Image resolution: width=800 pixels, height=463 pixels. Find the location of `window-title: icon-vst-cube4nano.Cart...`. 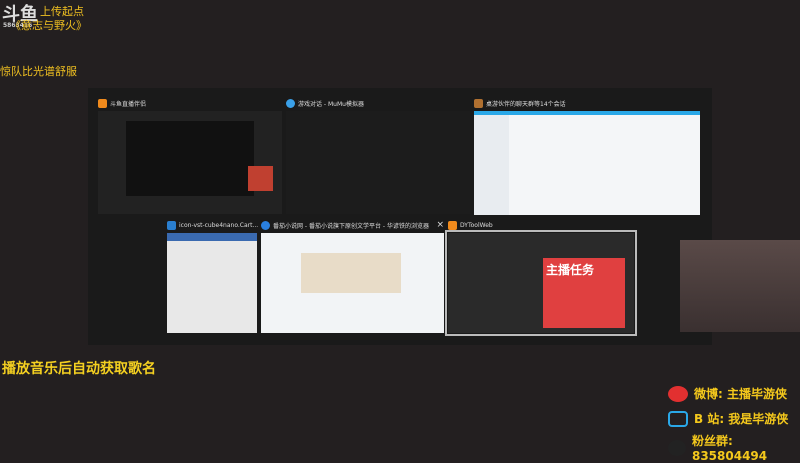

window-title: icon-vst-cube4nano.Cart... is located at coordinates (219, 225).